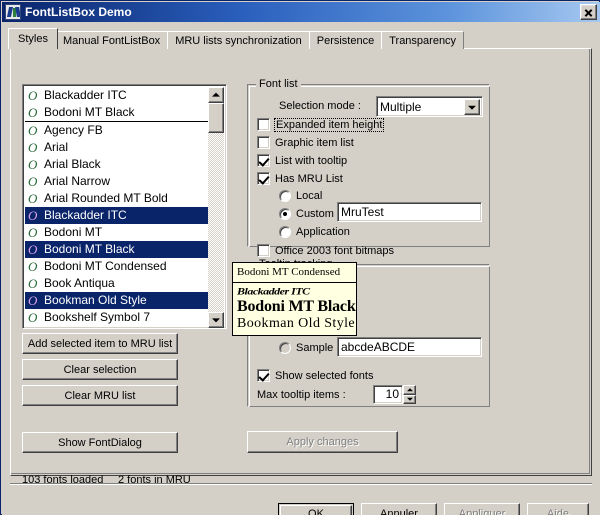  Describe the element at coordinates (482, 511) in the screenshot. I see `apply-button-label: Appliquer` at that location.